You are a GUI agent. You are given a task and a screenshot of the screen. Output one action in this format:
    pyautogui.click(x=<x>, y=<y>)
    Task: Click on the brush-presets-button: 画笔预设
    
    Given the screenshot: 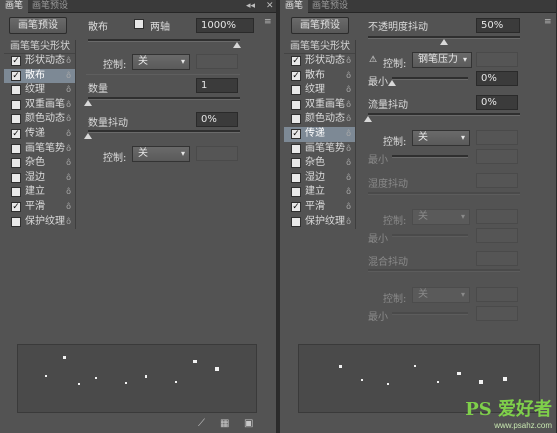 What is the action you would take?
    pyautogui.click(x=38, y=25)
    